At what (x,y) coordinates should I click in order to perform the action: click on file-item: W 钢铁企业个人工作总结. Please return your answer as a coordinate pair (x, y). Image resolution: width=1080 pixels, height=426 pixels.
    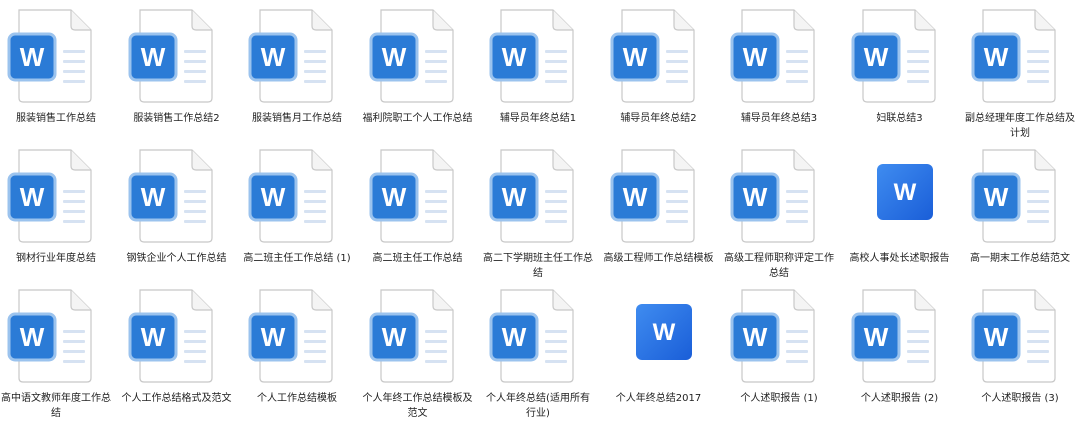
    Looking at the image, I should click on (177, 213).